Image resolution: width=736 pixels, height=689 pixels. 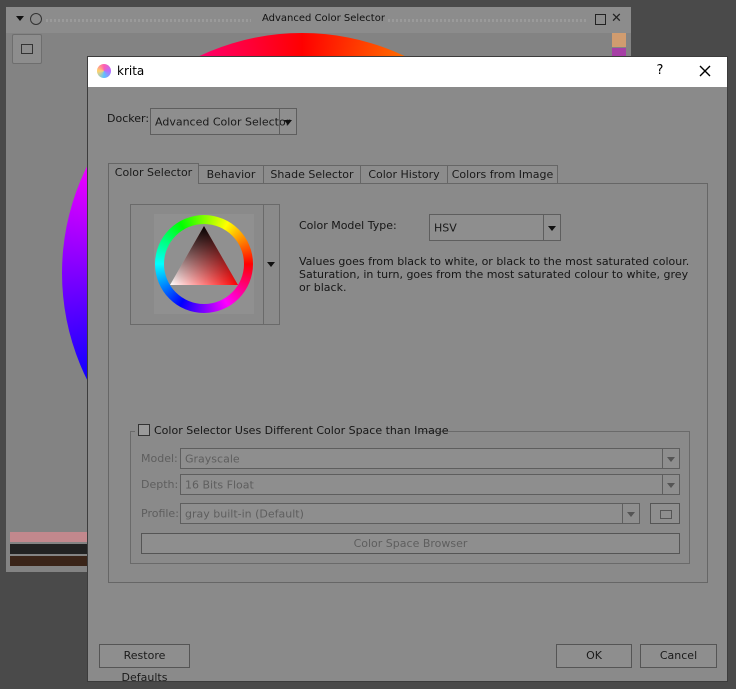 What do you see at coordinates (404, 174) in the screenshot?
I see `tab-color-history: Color History` at bounding box center [404, 174].